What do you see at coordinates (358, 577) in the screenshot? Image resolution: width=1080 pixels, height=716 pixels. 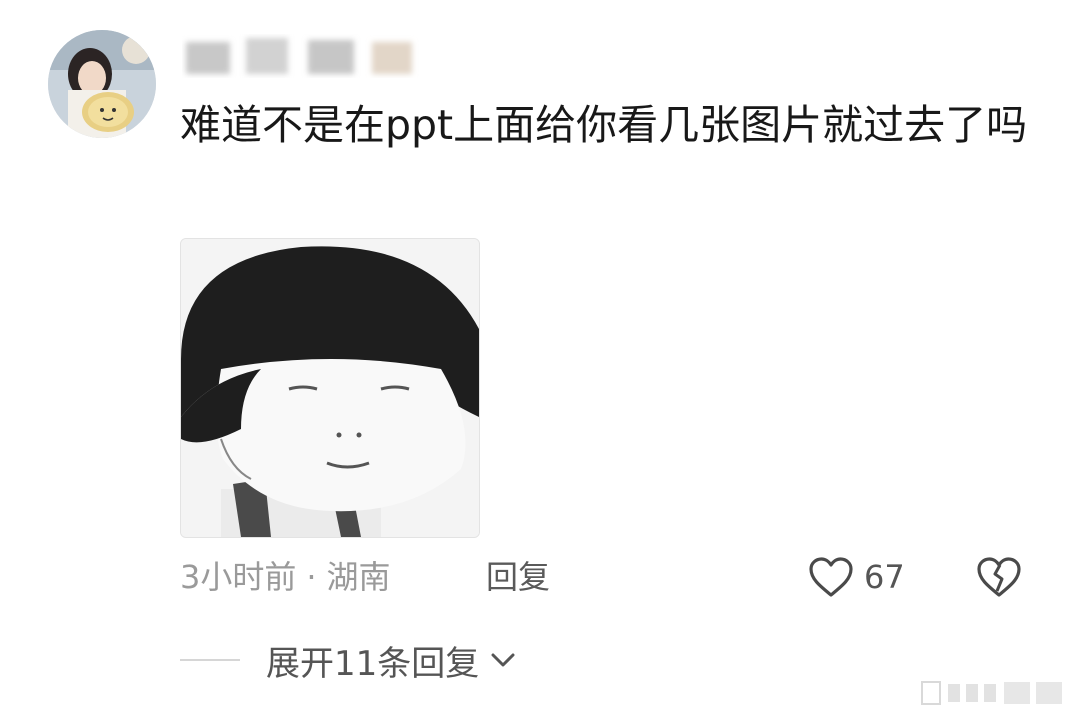 I see `comment-location: 湖南` at bounding box center [358, 577].